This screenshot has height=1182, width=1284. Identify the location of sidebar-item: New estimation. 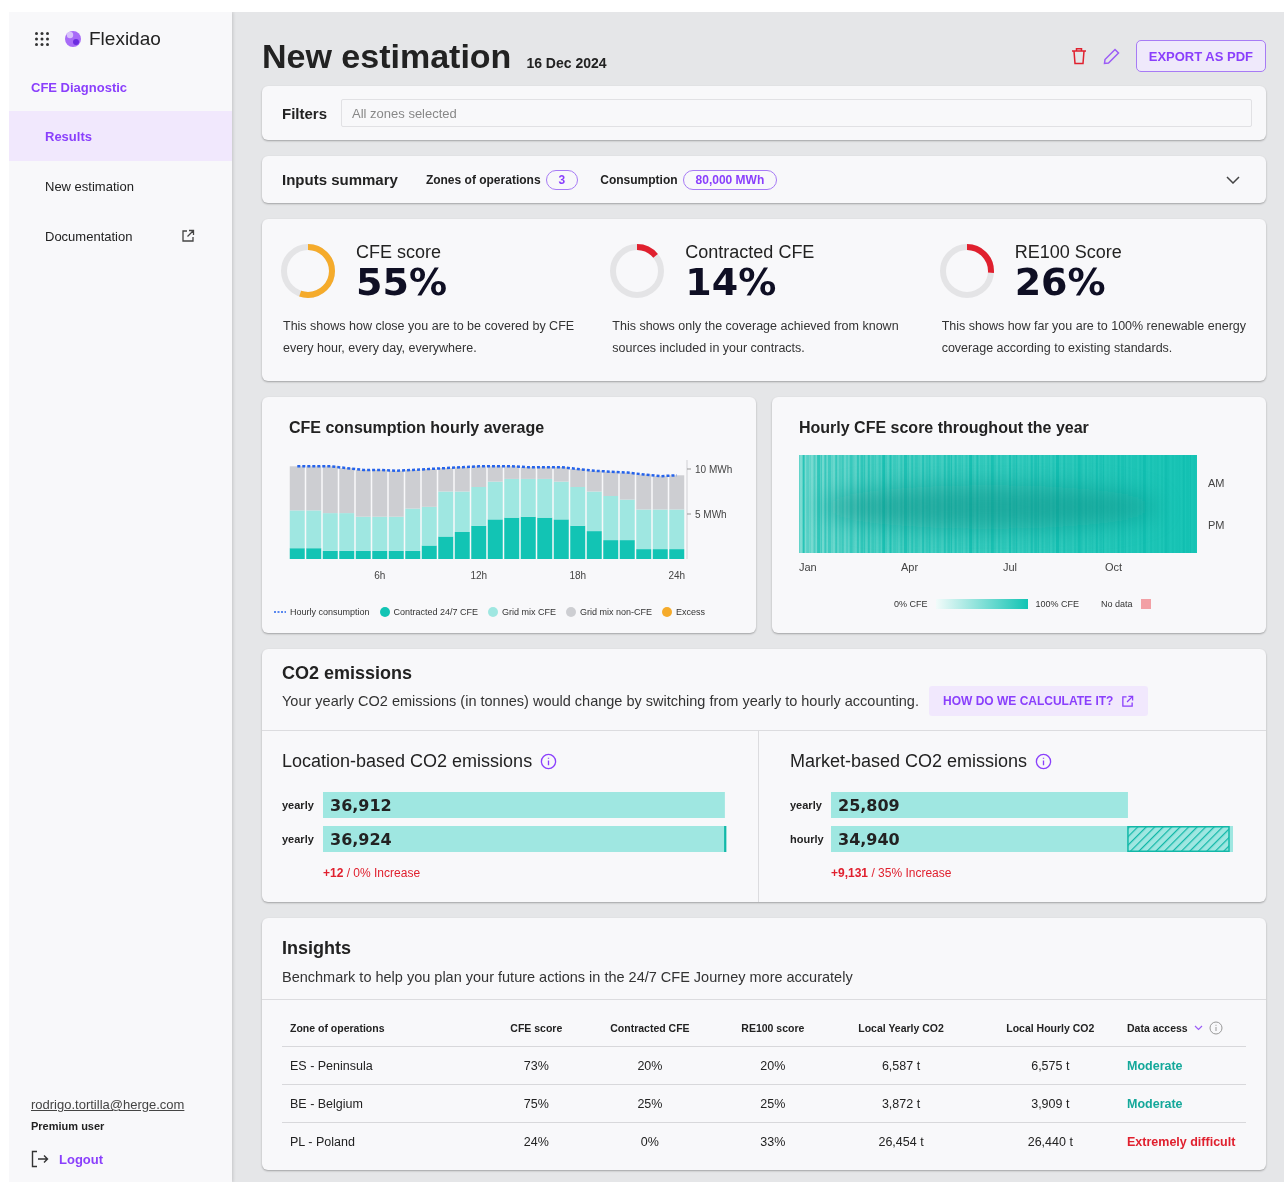
(120, 186).